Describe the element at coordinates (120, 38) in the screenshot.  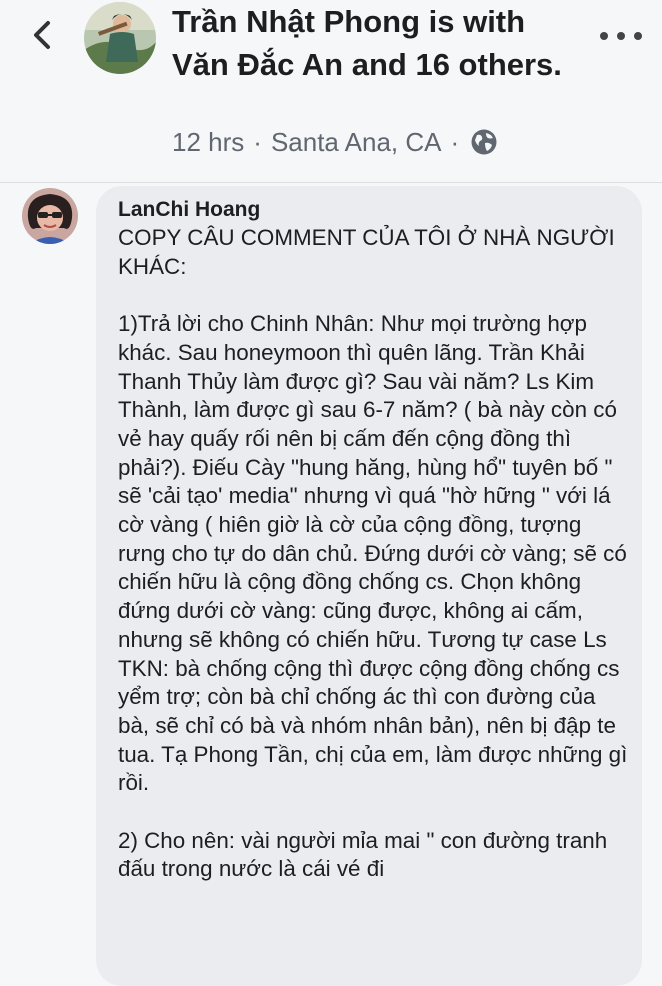
I see `avatar` at that location.